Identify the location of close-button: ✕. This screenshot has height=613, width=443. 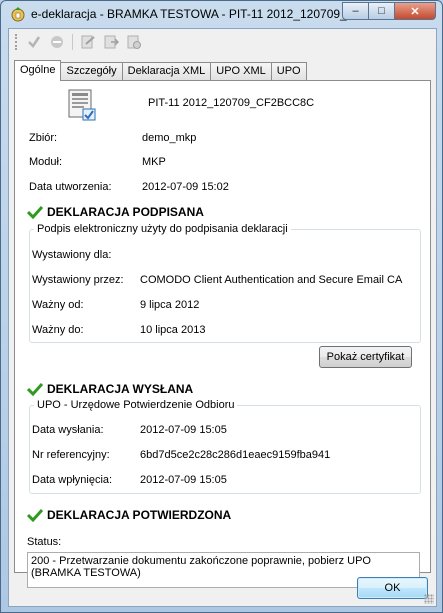
(415, 11).